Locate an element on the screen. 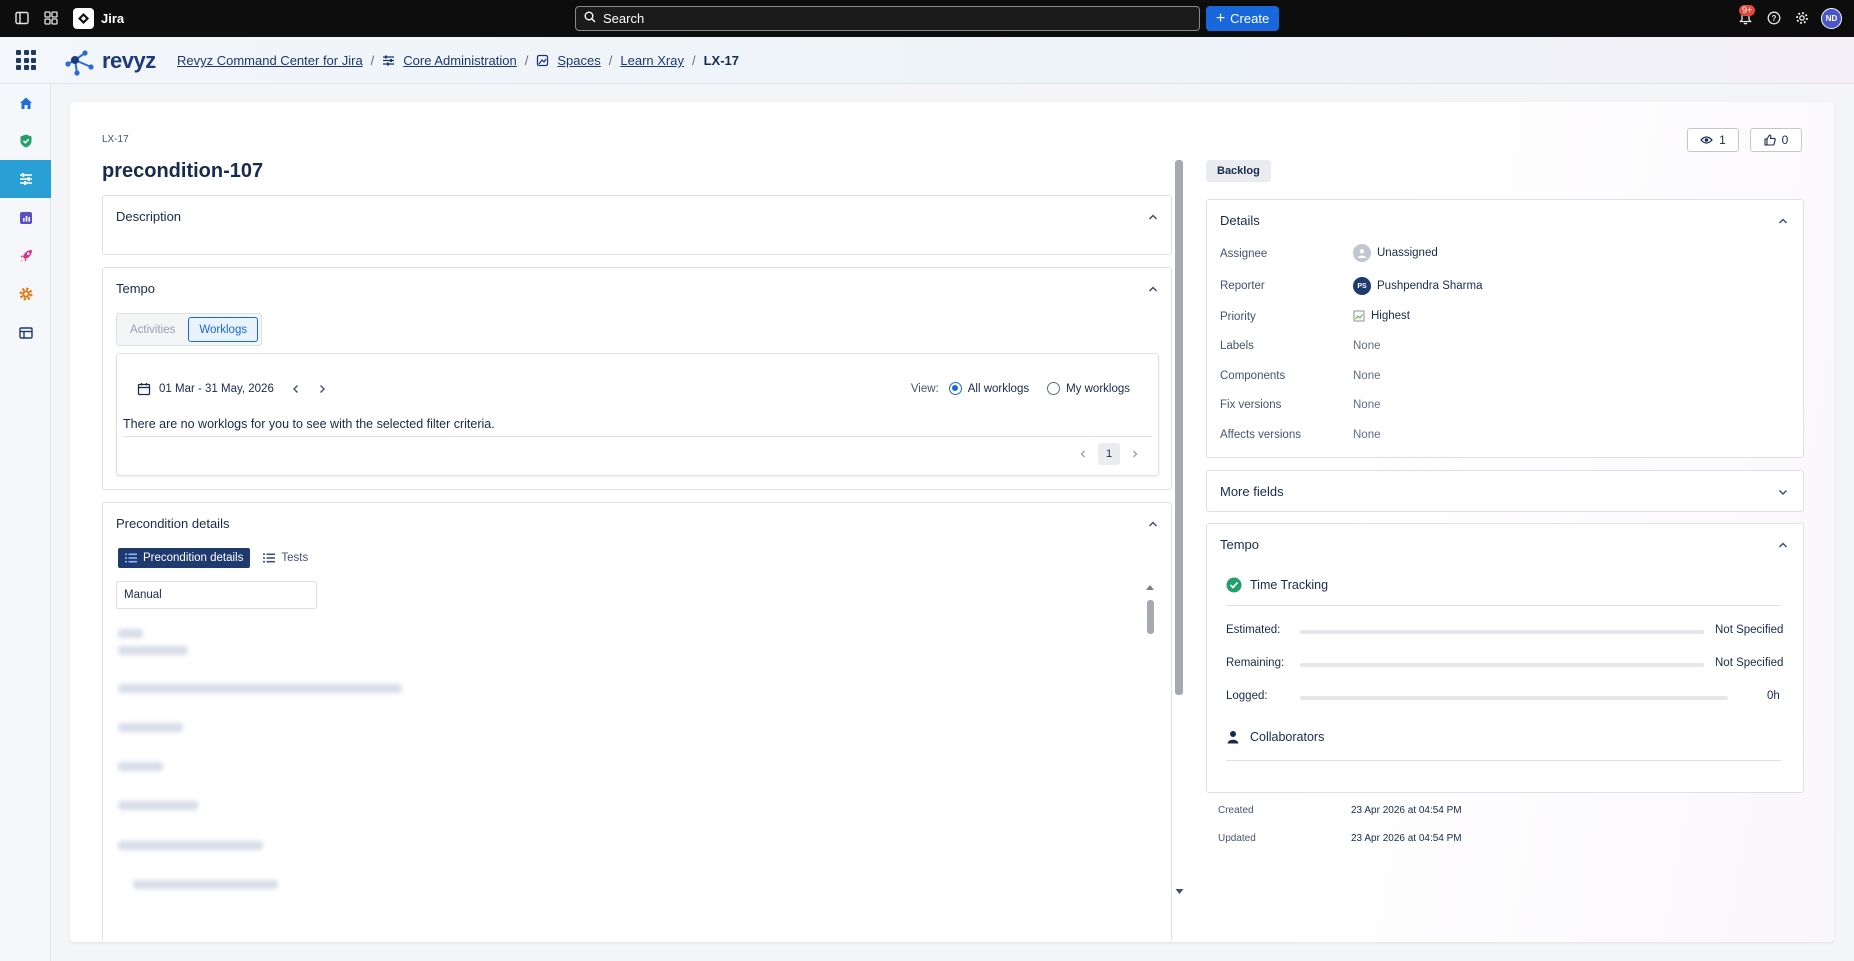  revyz-logo: revyz is located at coordinates (109, 61).